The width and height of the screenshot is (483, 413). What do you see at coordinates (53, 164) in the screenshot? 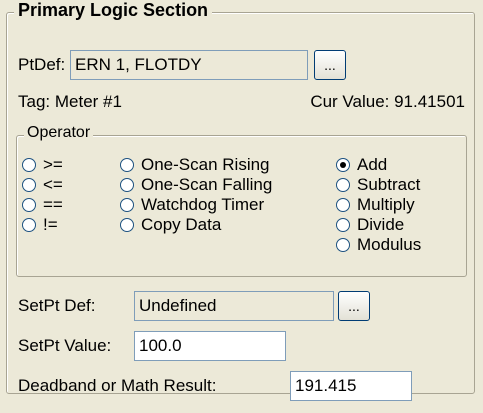
I see `radio-label: >=` at bounding box center [53, 164].